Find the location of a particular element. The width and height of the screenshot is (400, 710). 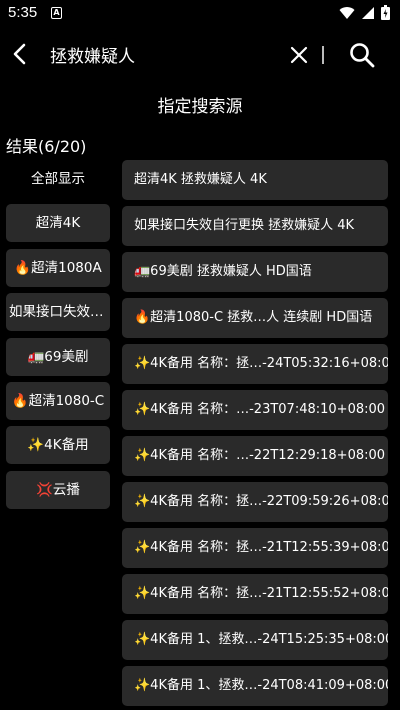

search-button is located at coordinates (362, 55).